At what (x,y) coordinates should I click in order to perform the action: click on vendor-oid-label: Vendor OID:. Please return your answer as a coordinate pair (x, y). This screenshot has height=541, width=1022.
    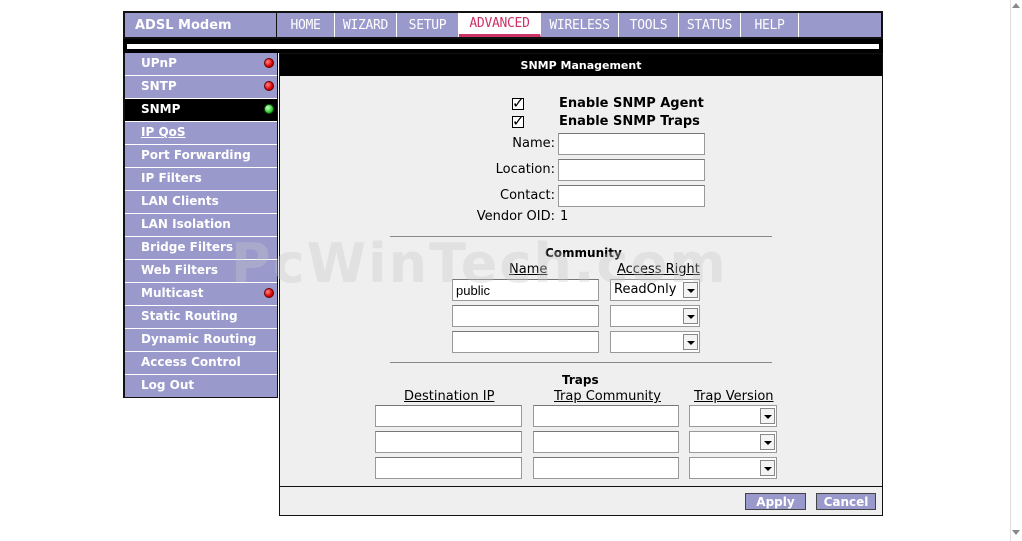
    Looking at the image, I should click on (515, 216).